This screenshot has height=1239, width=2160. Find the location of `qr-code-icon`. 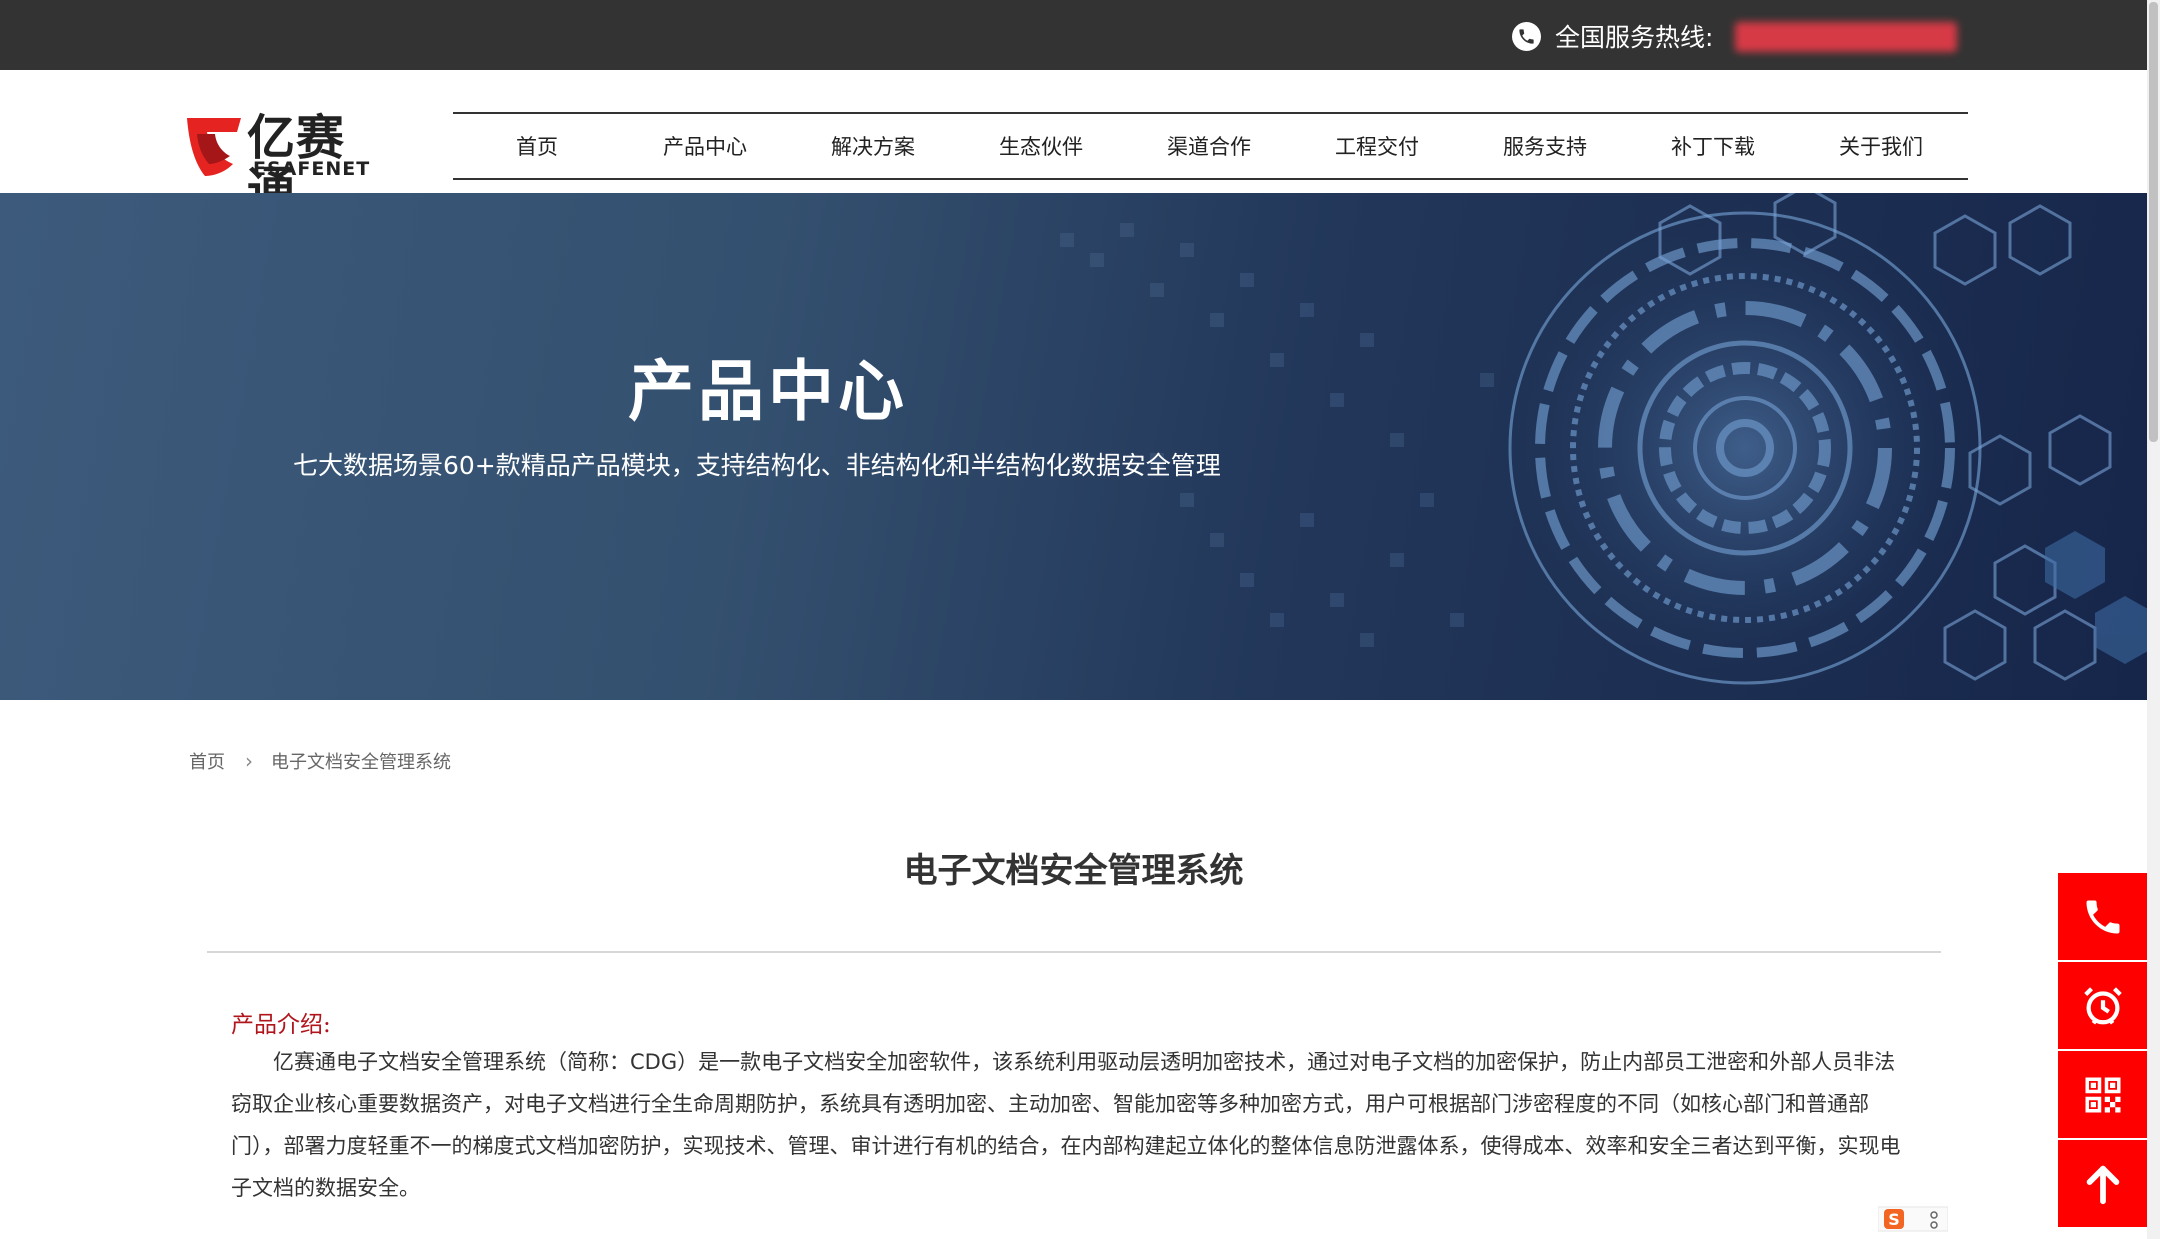

qr-code-icon is located at coordinates (2102, 1094).